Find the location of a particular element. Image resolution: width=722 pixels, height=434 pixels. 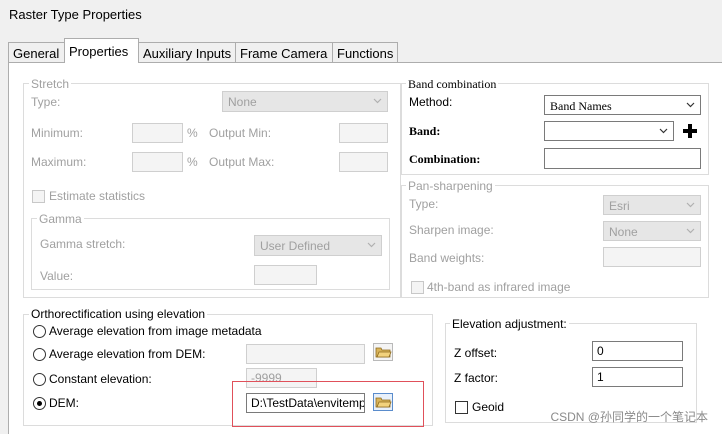

gamma-stretch-select: User Defined is located at coordinates (318, 245).